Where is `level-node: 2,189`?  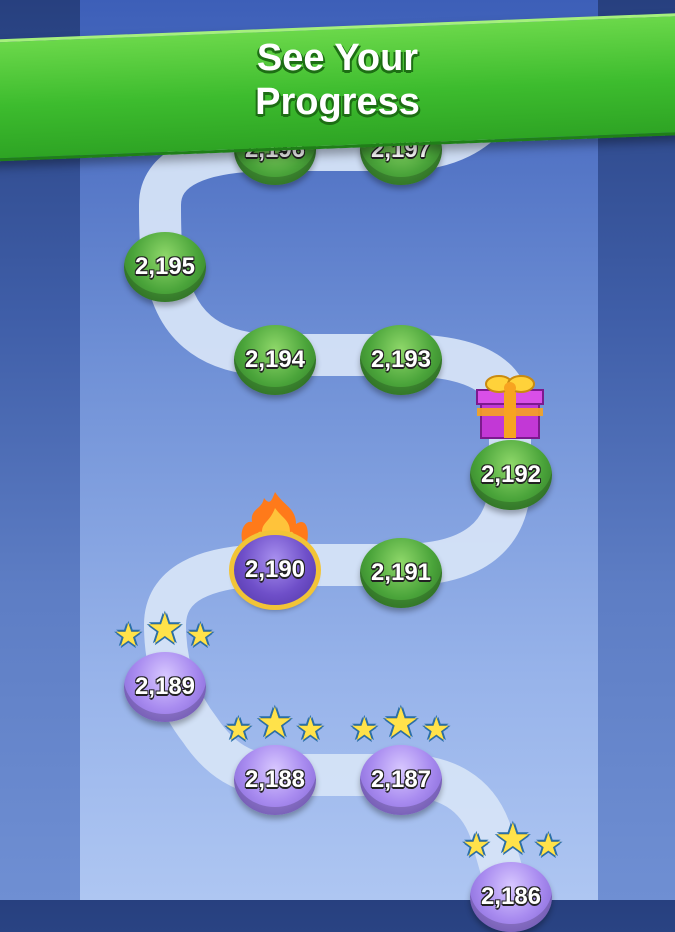 level-node: 2,189 is located at coordinates (165, 687).